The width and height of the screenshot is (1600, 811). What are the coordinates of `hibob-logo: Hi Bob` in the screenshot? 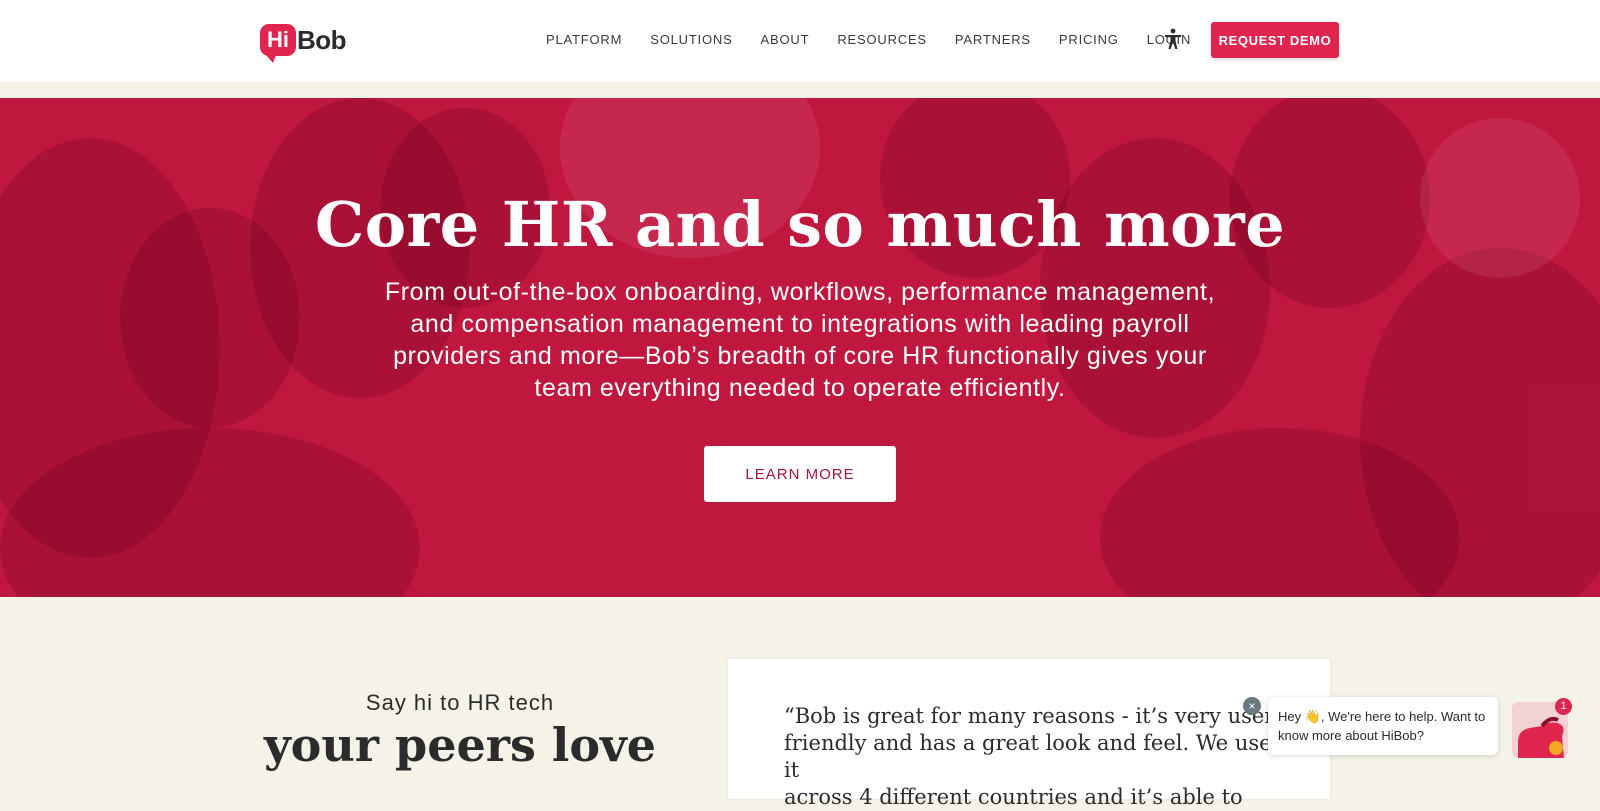 It's located at (303, 42).